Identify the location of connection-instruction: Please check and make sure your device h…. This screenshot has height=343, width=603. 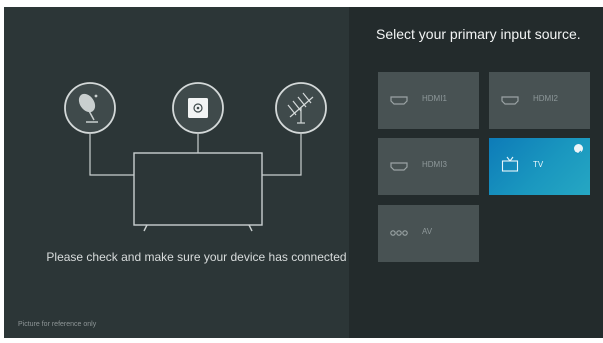
(196, 257).